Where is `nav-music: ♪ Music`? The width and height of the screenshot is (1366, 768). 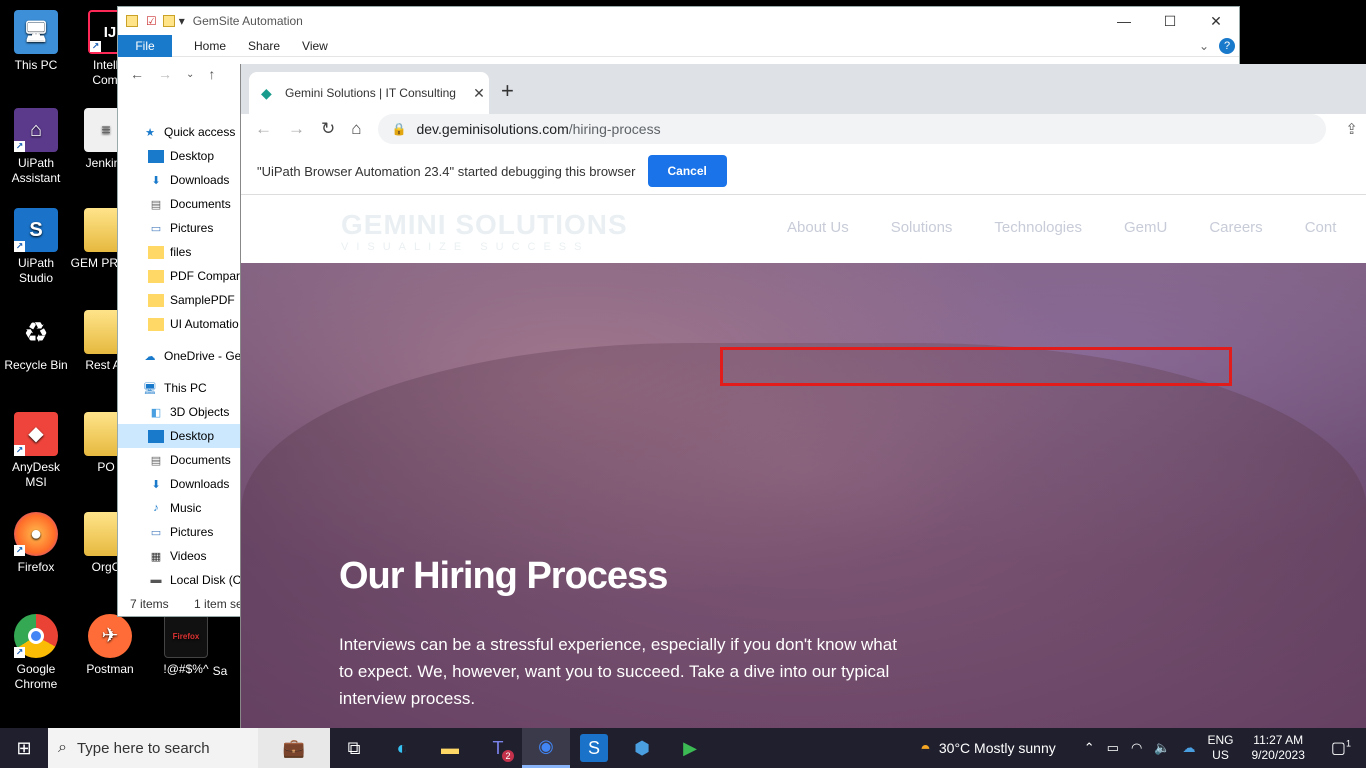 nav-music: ♪ Music is located at coordinates (179, 508).